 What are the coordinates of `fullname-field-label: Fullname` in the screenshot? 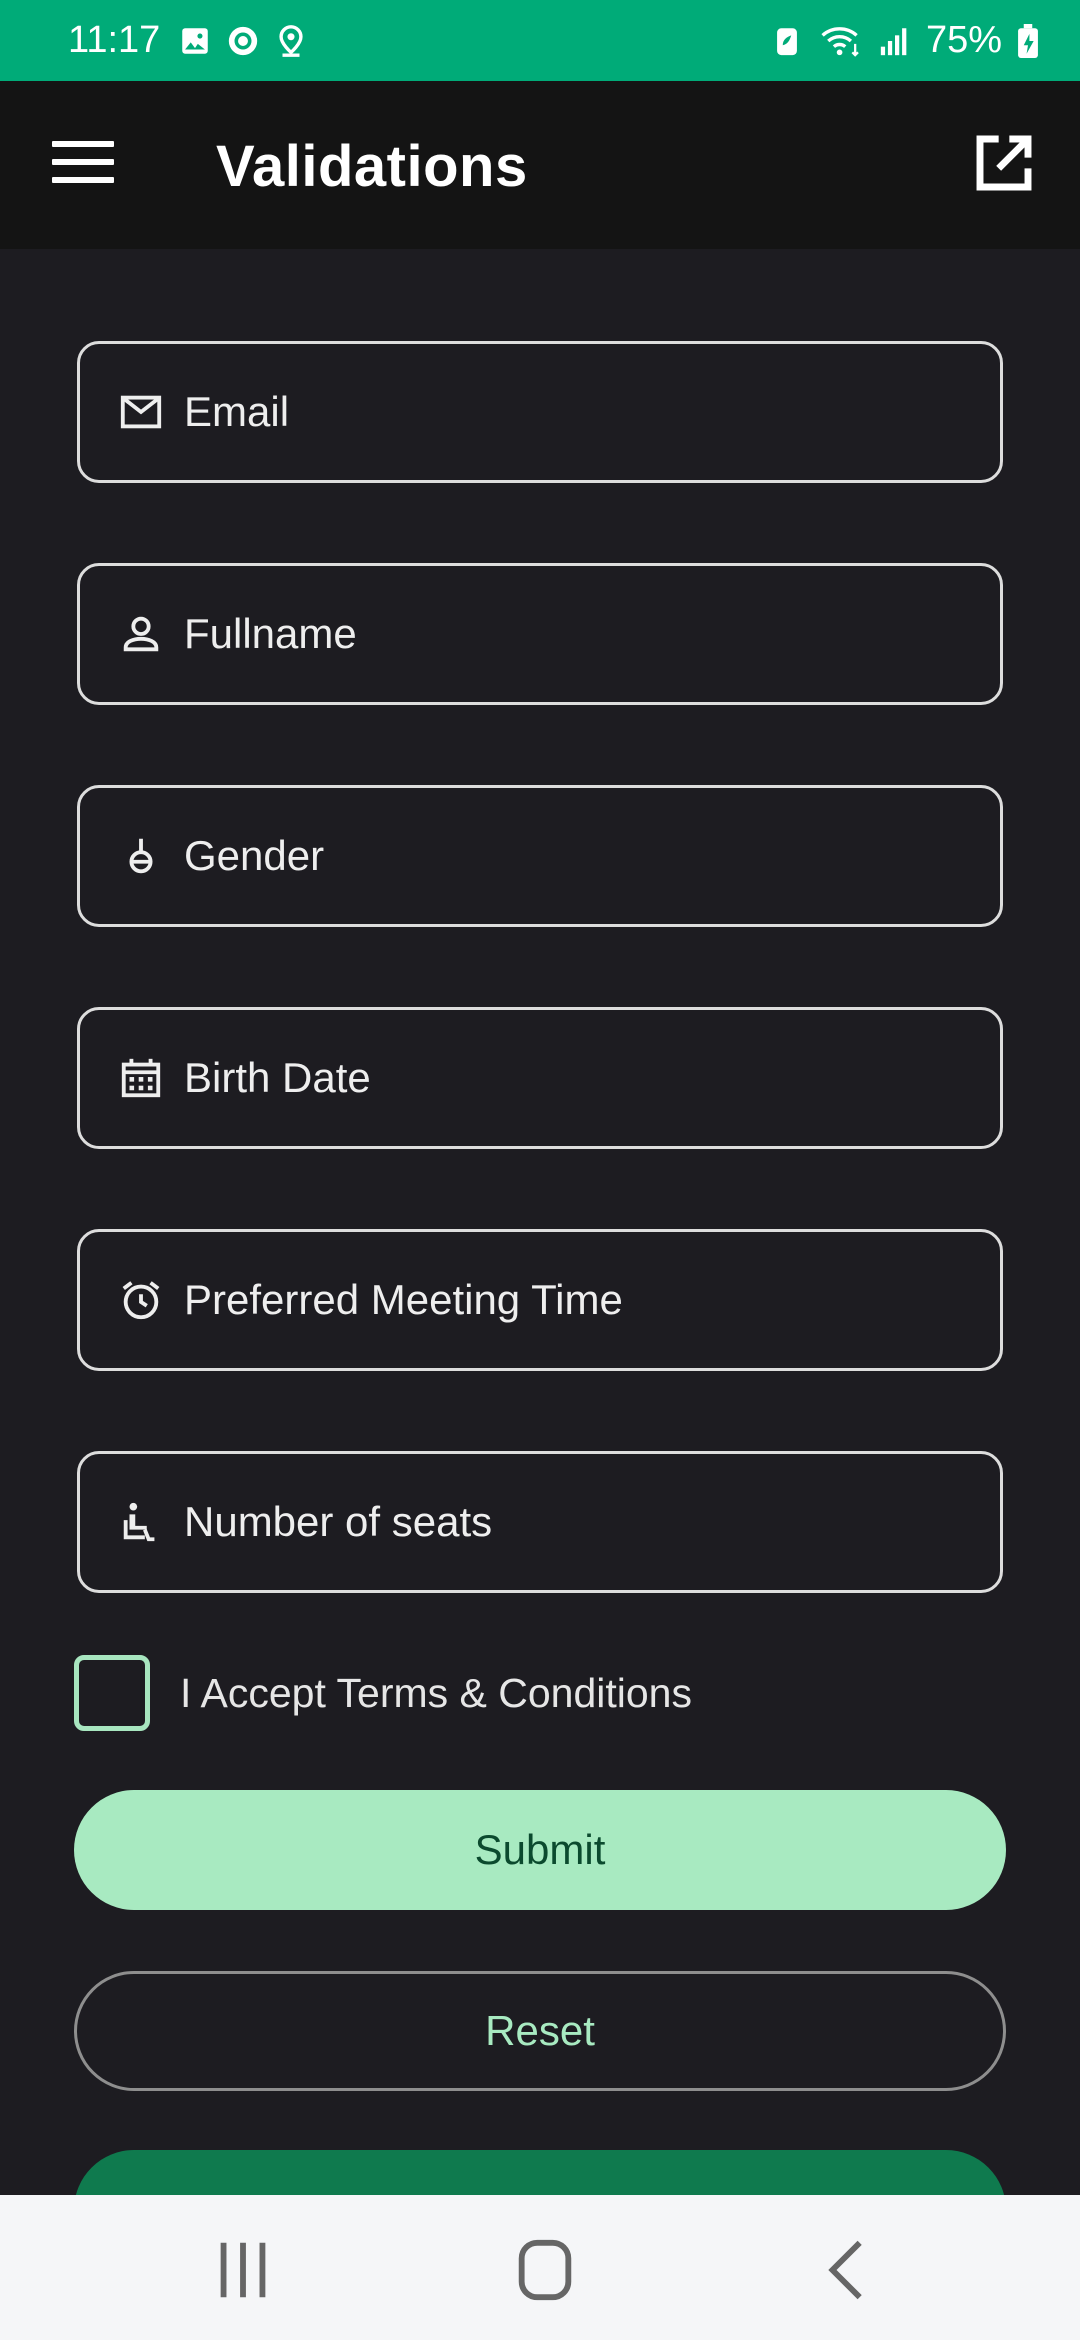 It's located at (270, 633).